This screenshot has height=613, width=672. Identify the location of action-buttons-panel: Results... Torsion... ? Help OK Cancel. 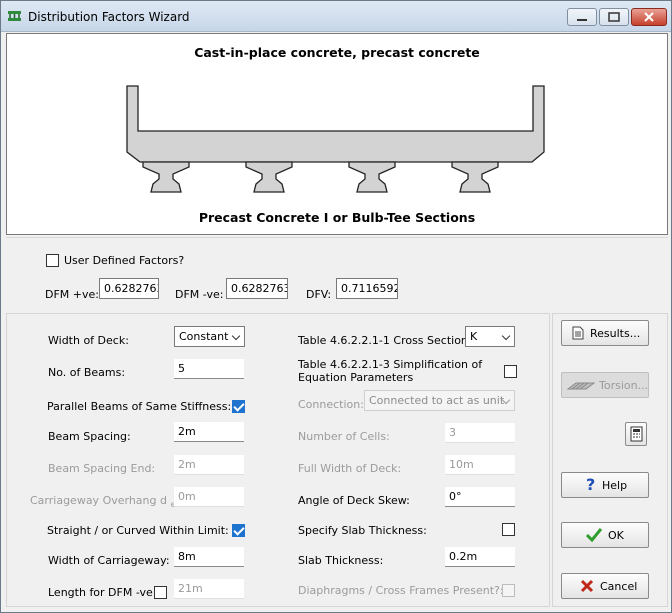
(610, 460).